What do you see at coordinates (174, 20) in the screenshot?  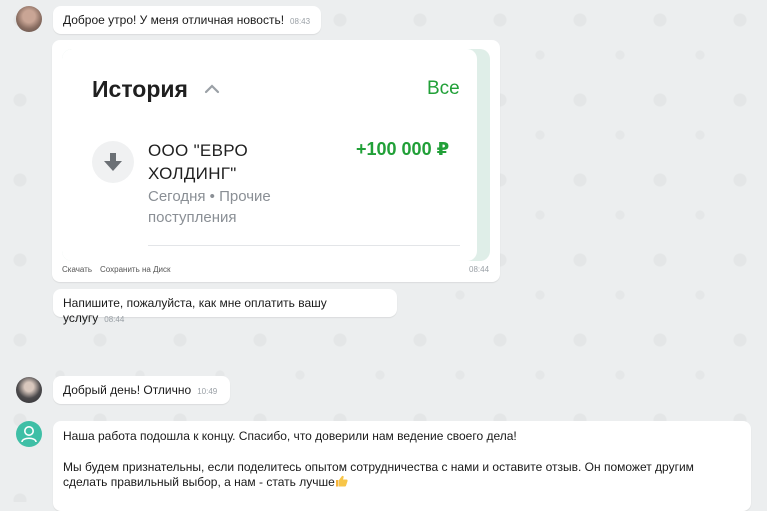 I see `message-text: Доброе утро! У меня отличная новость!` at bounding box center [174, 20].